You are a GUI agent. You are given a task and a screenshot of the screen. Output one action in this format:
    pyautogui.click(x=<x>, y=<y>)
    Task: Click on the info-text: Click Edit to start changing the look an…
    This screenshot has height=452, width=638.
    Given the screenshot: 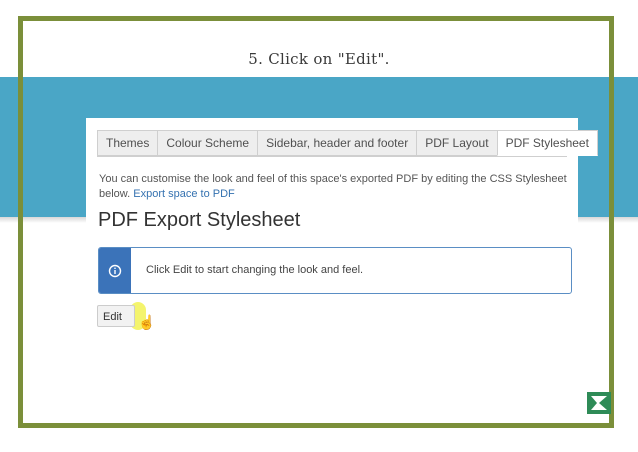 What is the action you would take?
    pyautogui.click(x=255, y=270)
    